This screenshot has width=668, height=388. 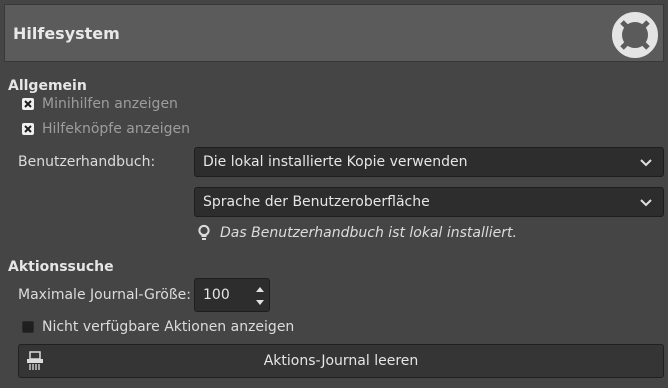 I want to click on show-help-buttons-checkbox-row: Hilfeknöpfe anzeigen, so click(x=106, y=129).